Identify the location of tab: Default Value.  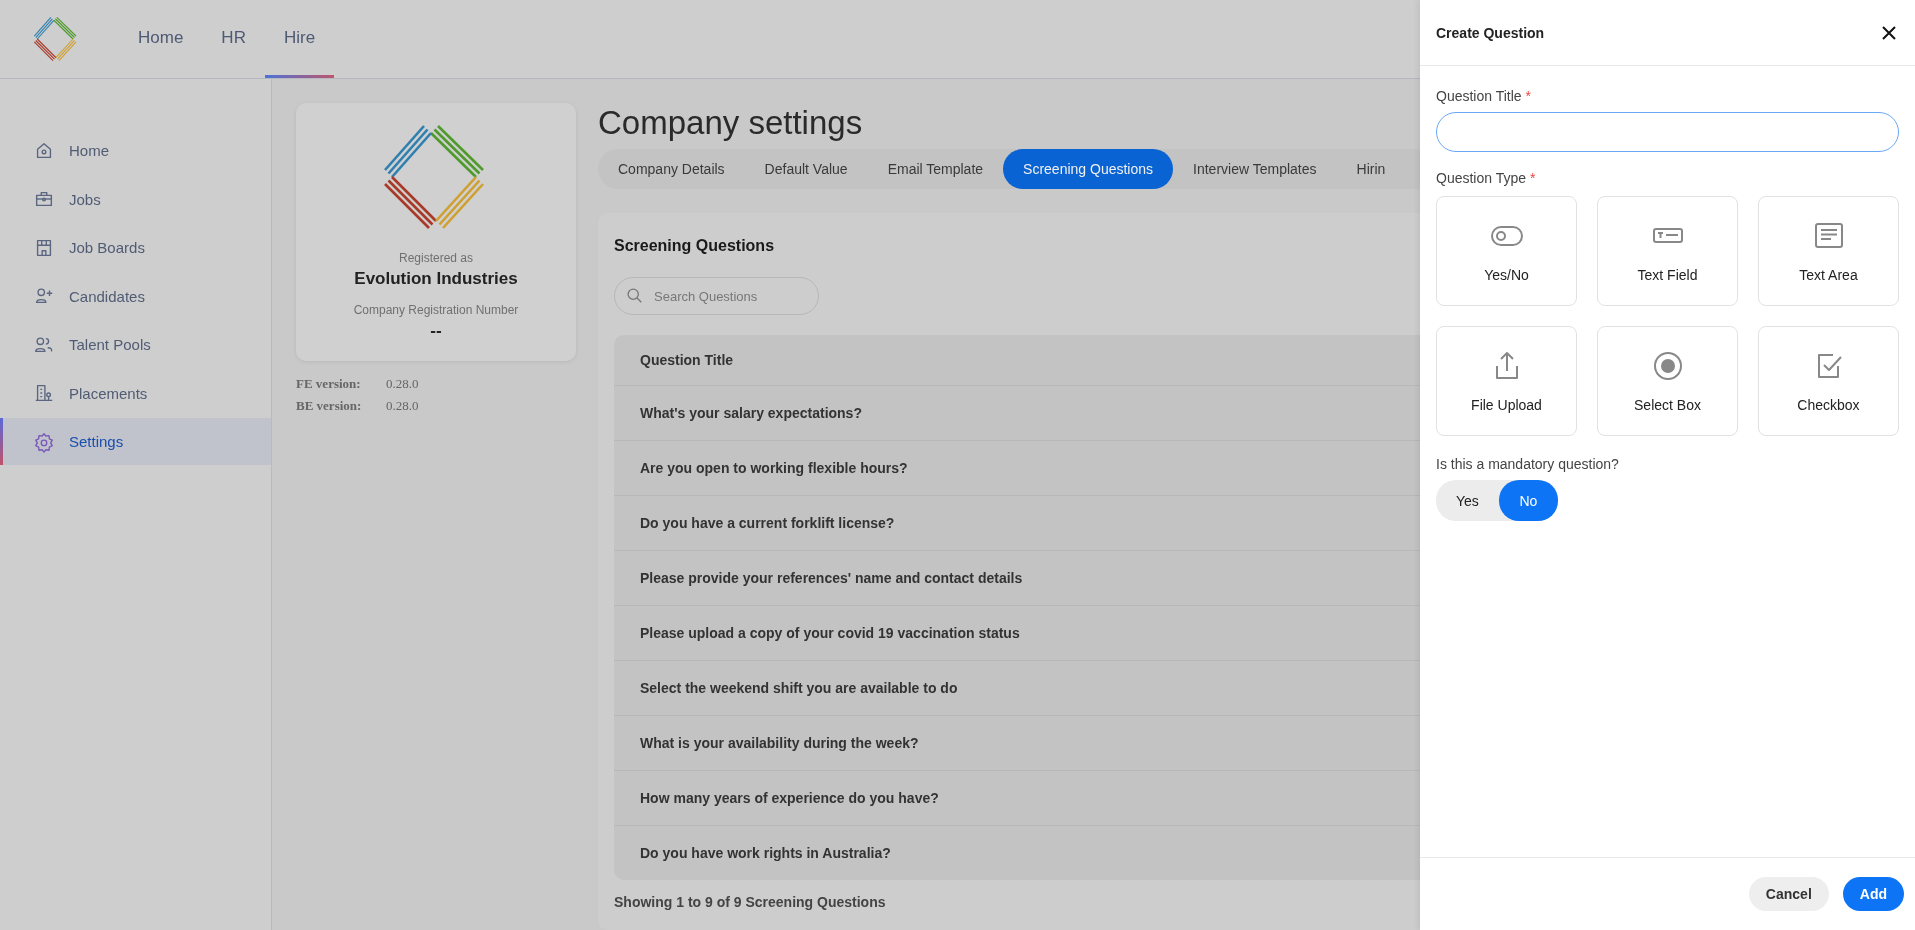
(806, 169).